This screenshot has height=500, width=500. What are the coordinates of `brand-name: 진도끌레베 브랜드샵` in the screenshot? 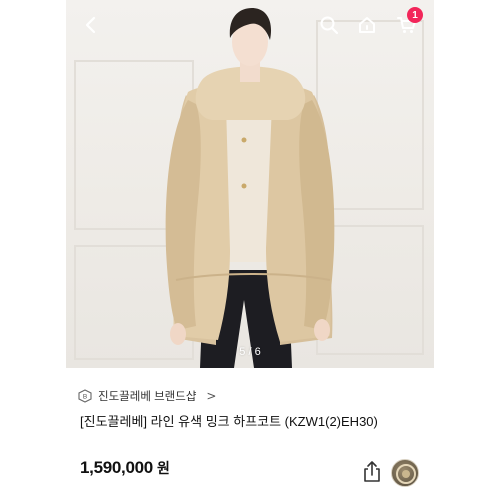 It's located at (147, 397).